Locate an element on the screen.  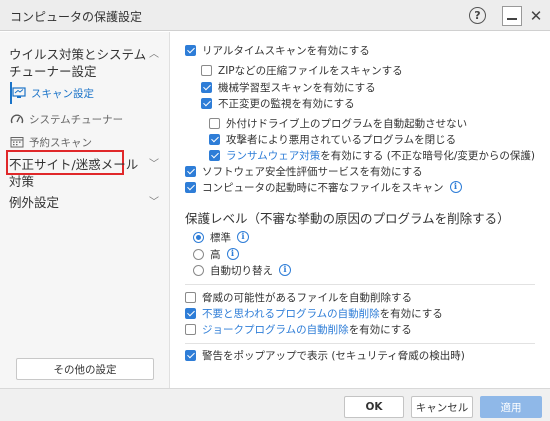
nav-group-antivirus-label-1: ウイルス対策とシステム is located at coordinates (78, 54).